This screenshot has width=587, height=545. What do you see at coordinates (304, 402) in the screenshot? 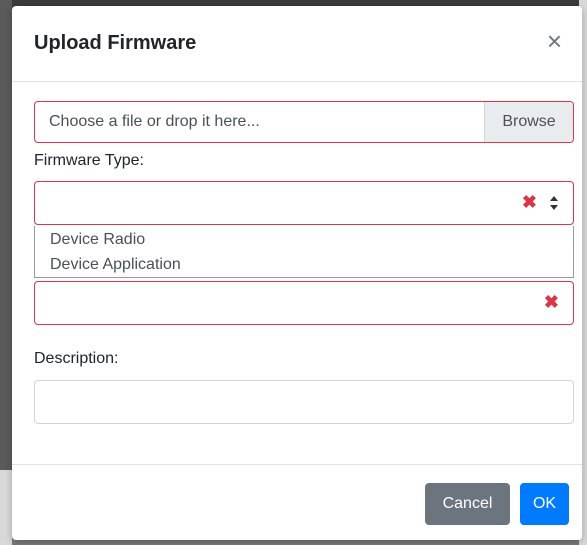
I see `description-input` at bounding box center [304, 402].